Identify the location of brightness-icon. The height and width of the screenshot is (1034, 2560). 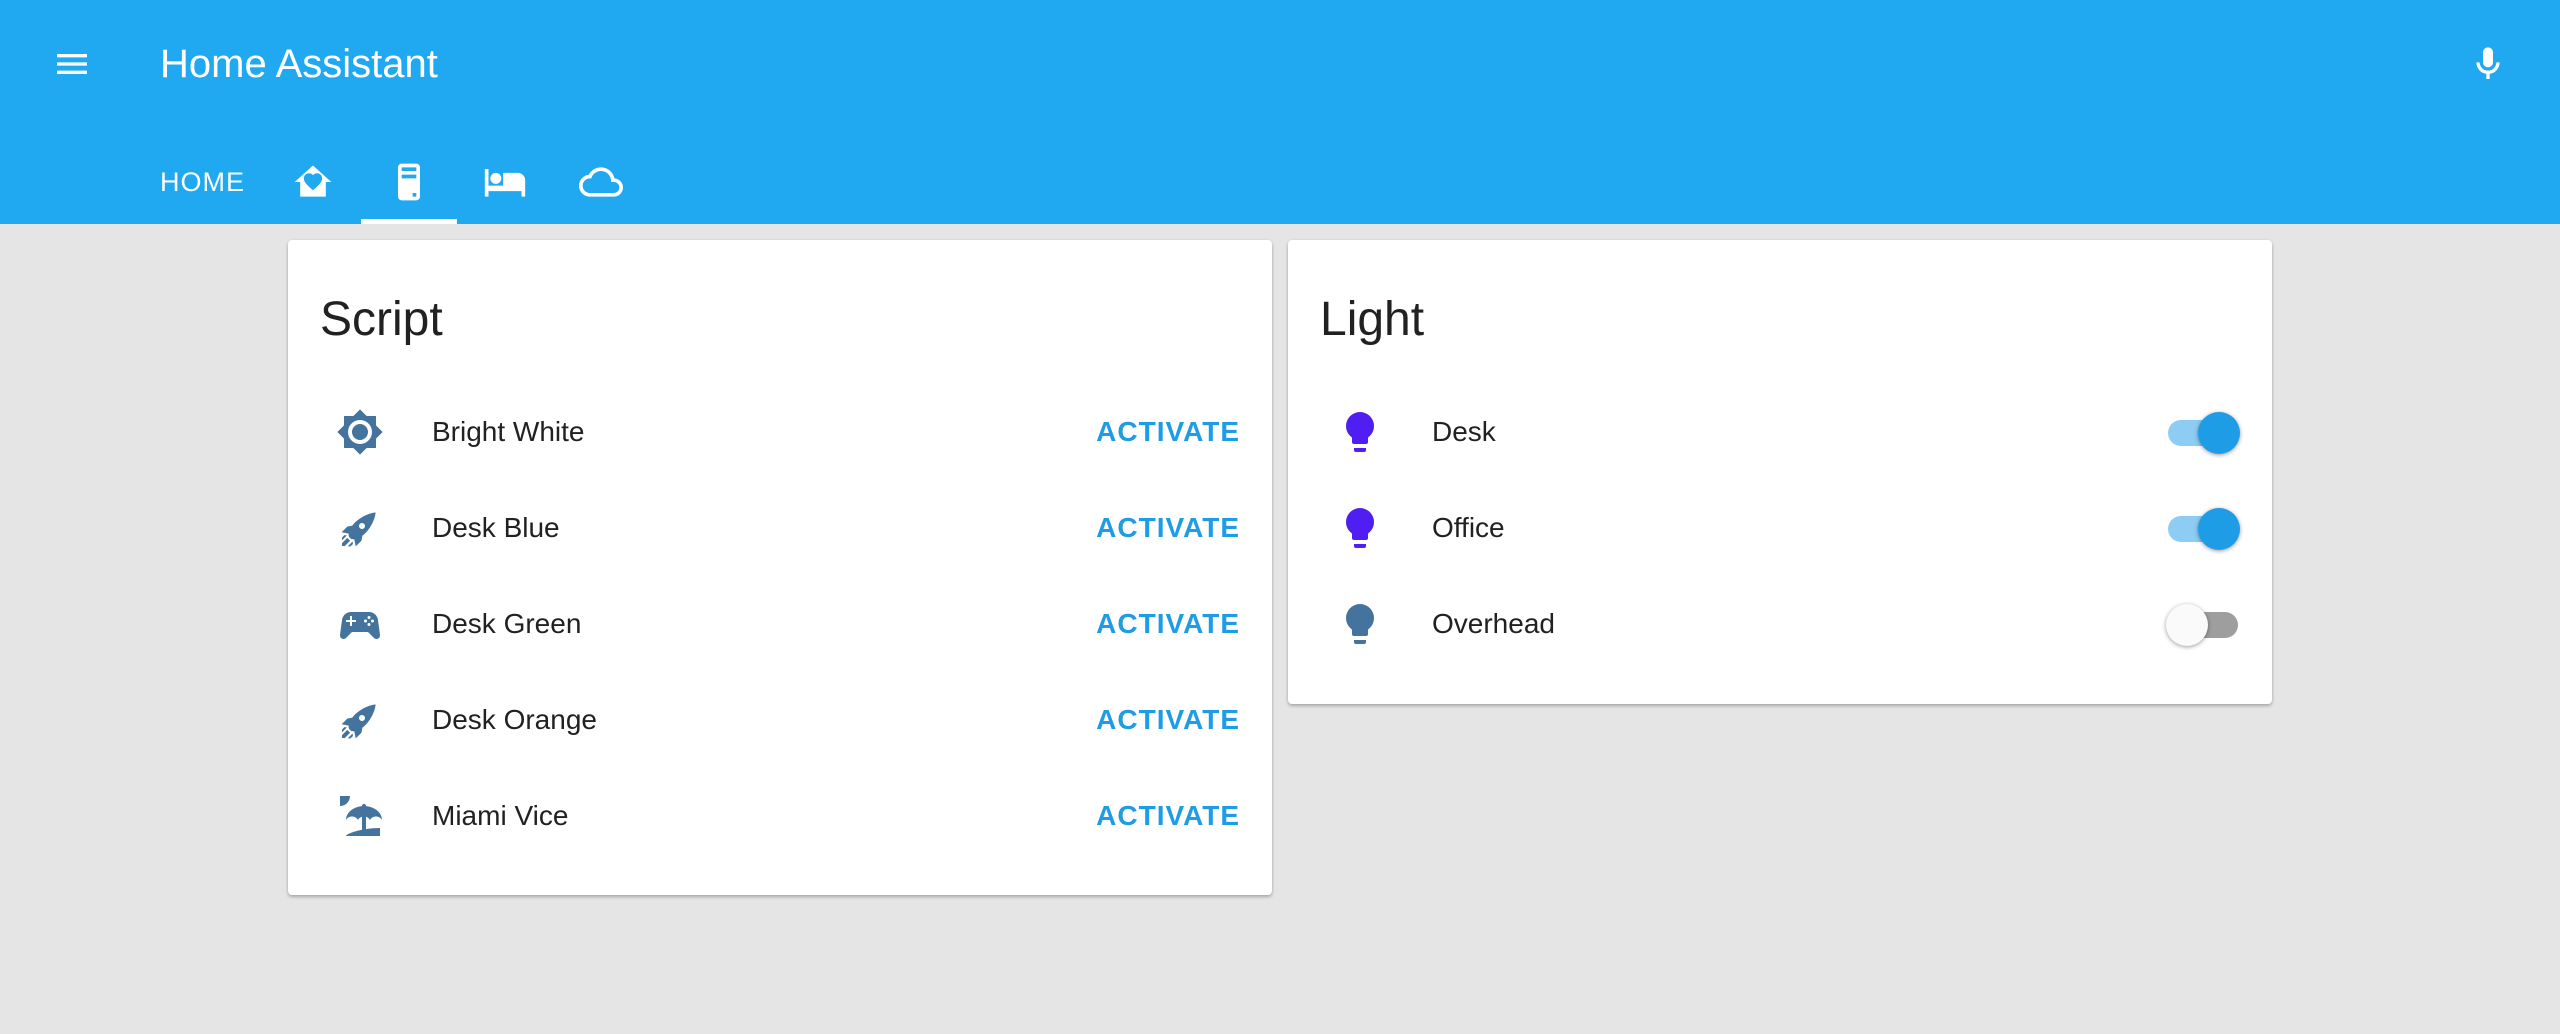
(360, 432).